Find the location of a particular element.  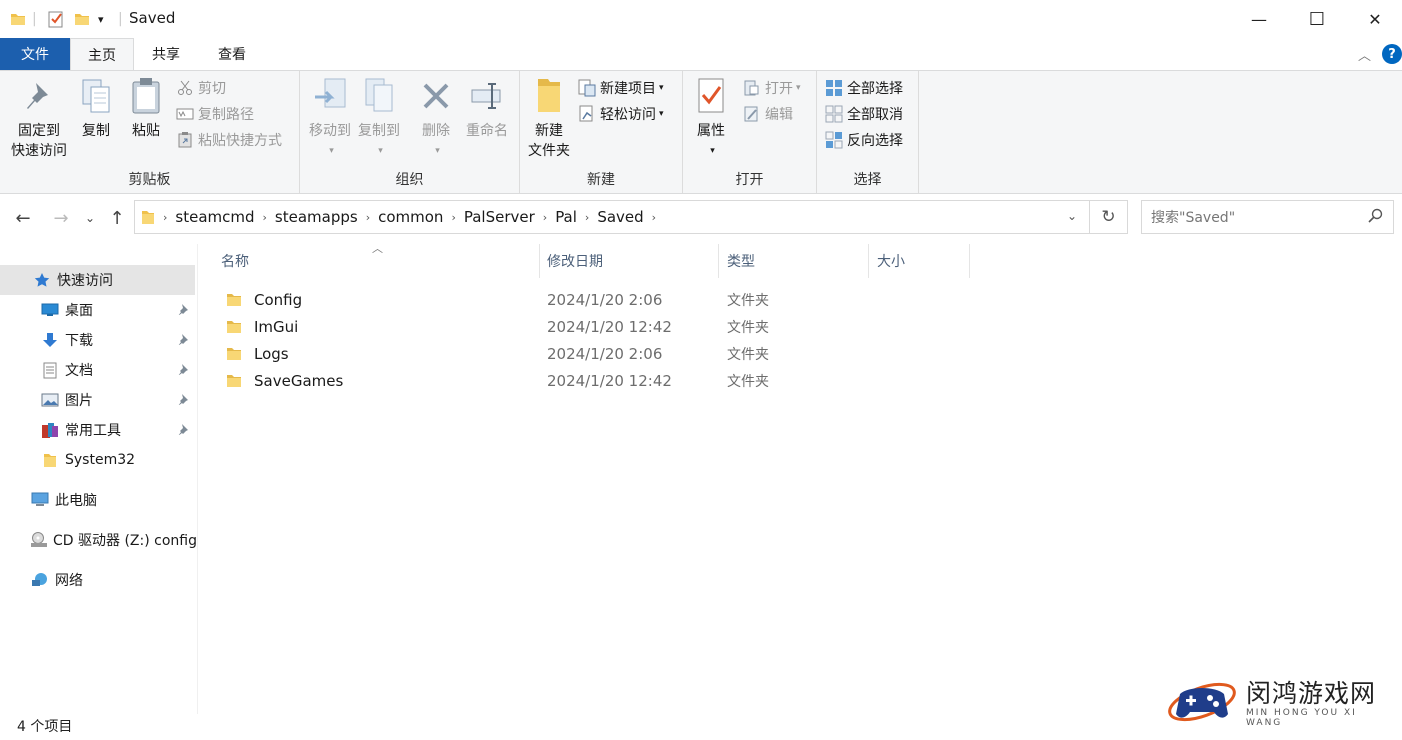

up-arrow-icon: ↑ is located at coordinates (117, 218).